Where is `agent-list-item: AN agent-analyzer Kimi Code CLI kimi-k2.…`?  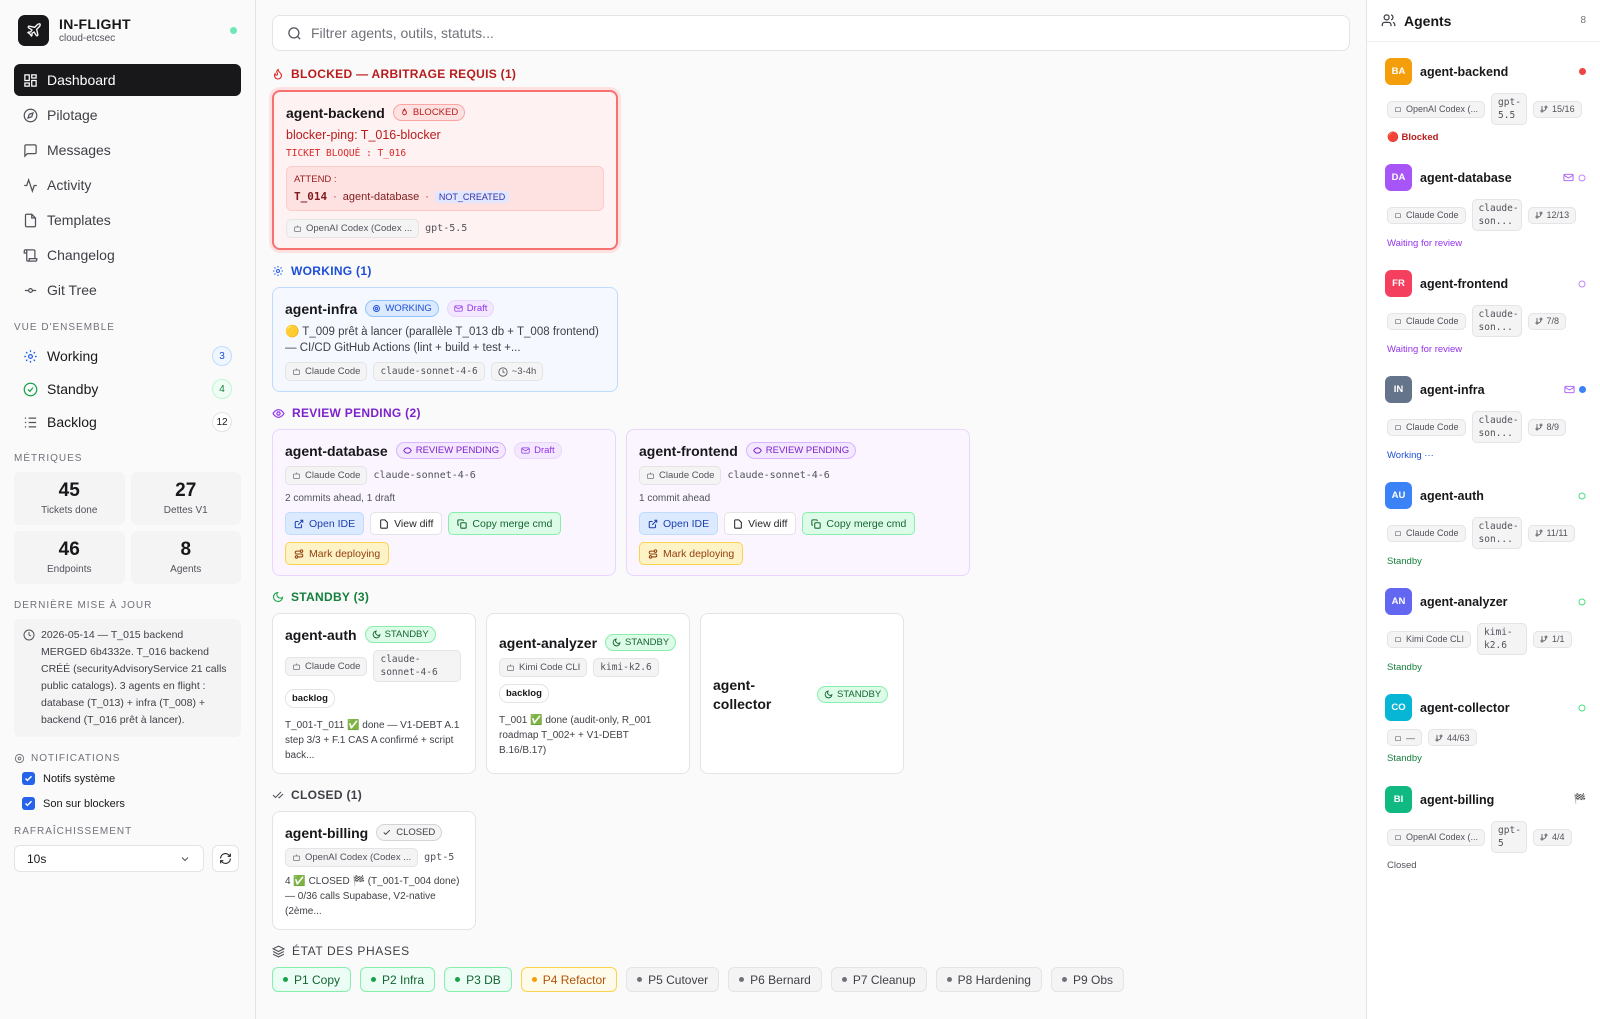
agent-list-item: AN agent-analyzer Kimi Code CLI kimi-k2.… is located at coordinates (1483, 625).